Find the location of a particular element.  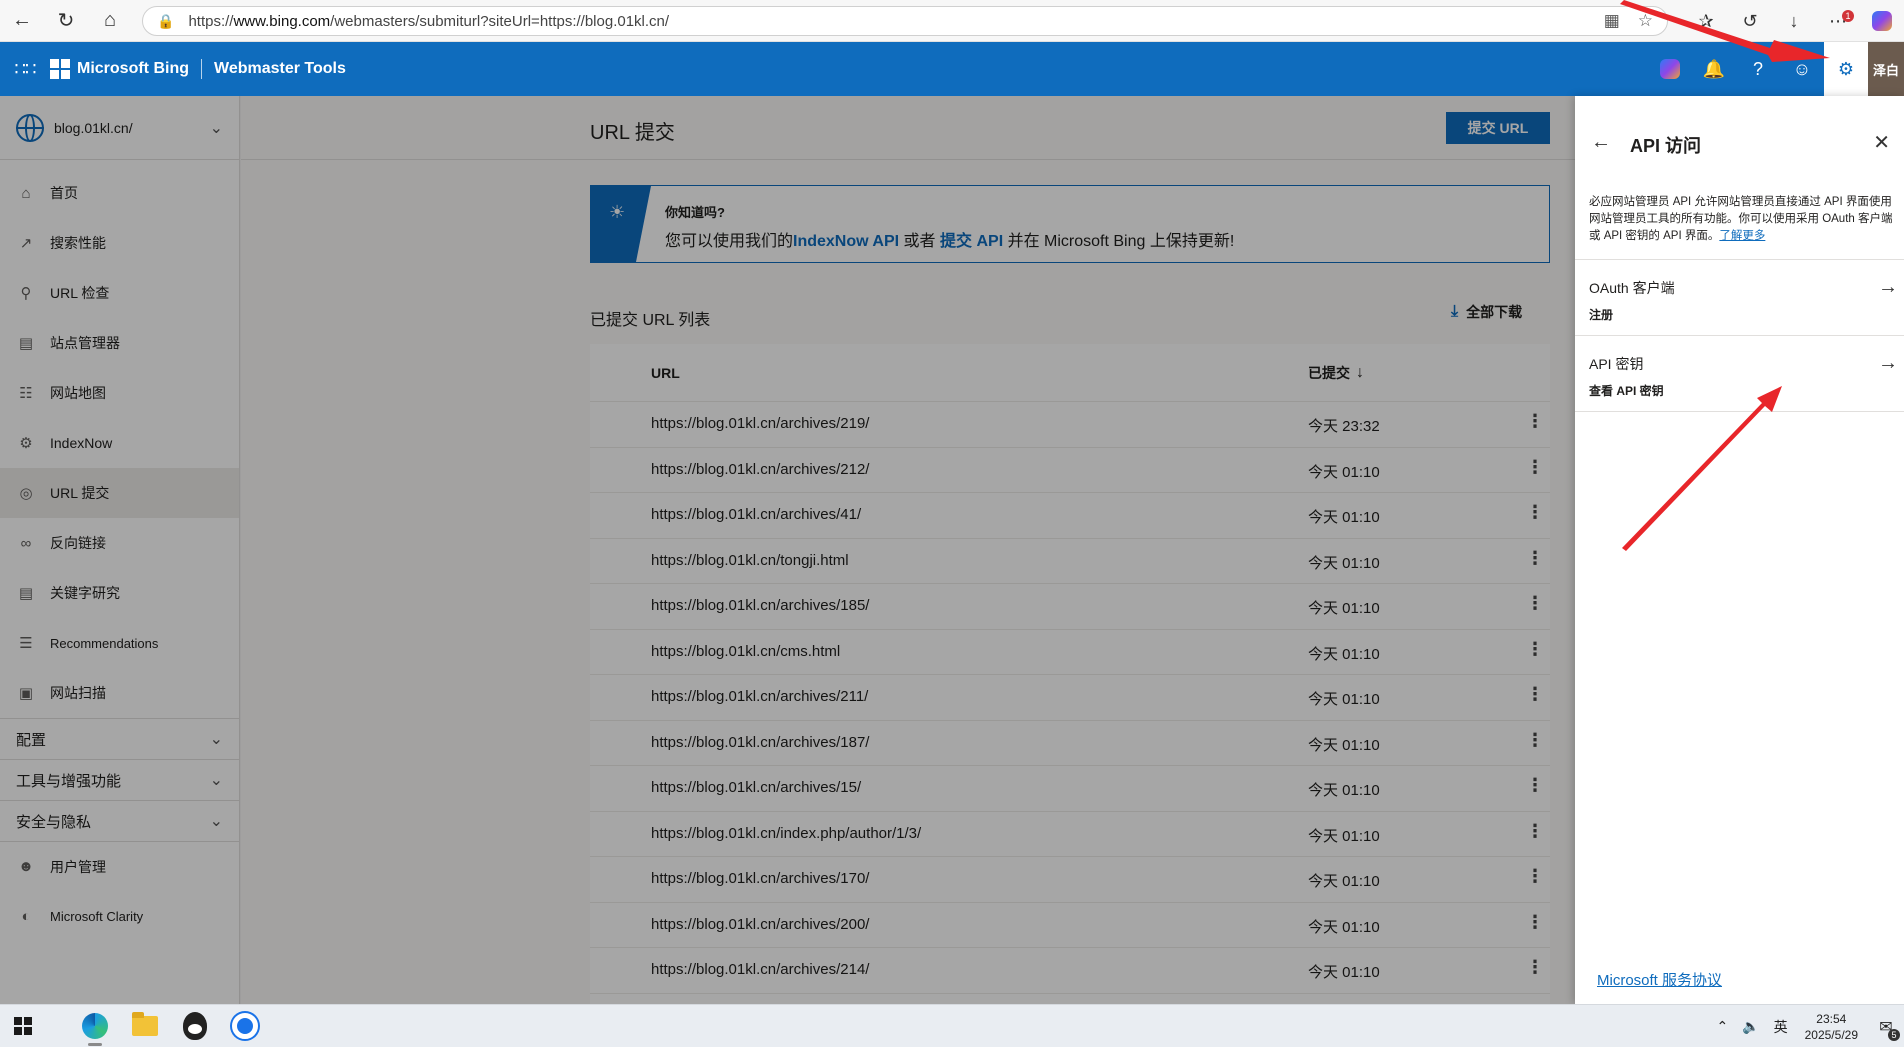

site-picker: blog.01kl.cn/ ⌄ is located at coordinates (119, 128).